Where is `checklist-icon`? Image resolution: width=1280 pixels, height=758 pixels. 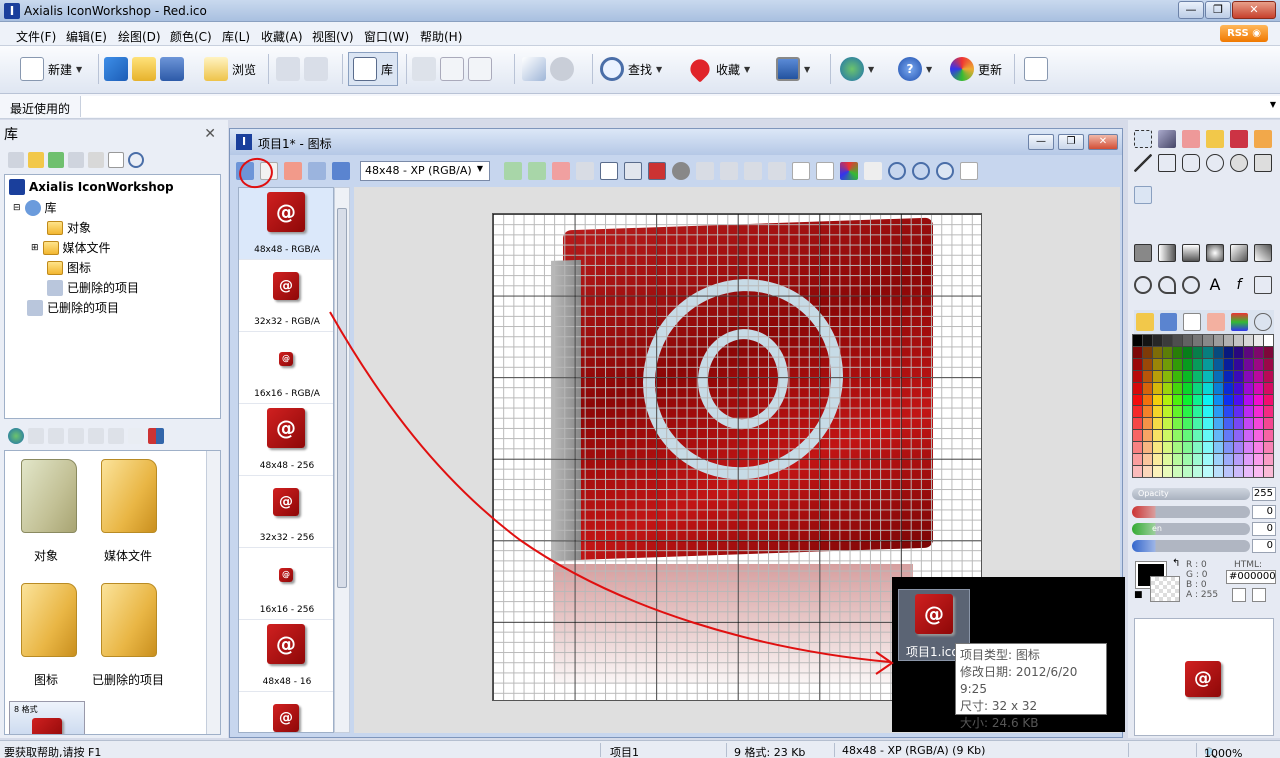 checklist-icon is located at coordinates (969, 171).